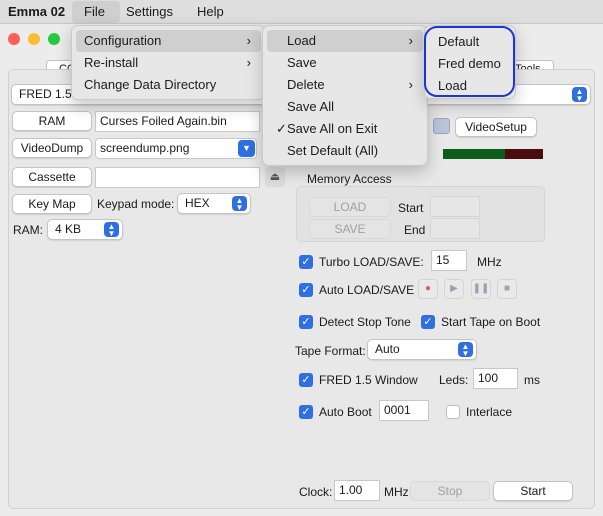  What do you see at coordinates (450, 491) in the screenshot?
I see `stop-button: Stop` at bounding box center [450, 491].